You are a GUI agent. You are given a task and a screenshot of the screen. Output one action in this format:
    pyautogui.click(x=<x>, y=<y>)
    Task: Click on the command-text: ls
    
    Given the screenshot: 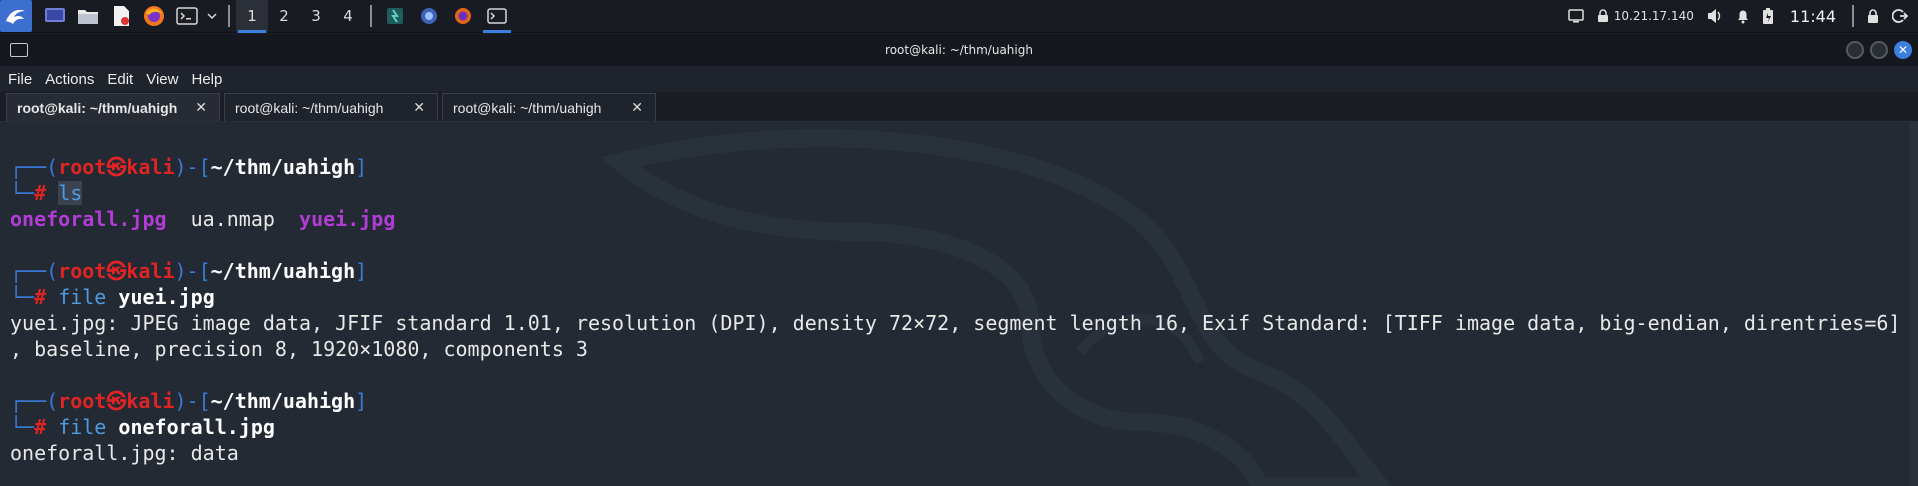 What is the action you would take?
    pyautogui.click(x=70, y=193)
    